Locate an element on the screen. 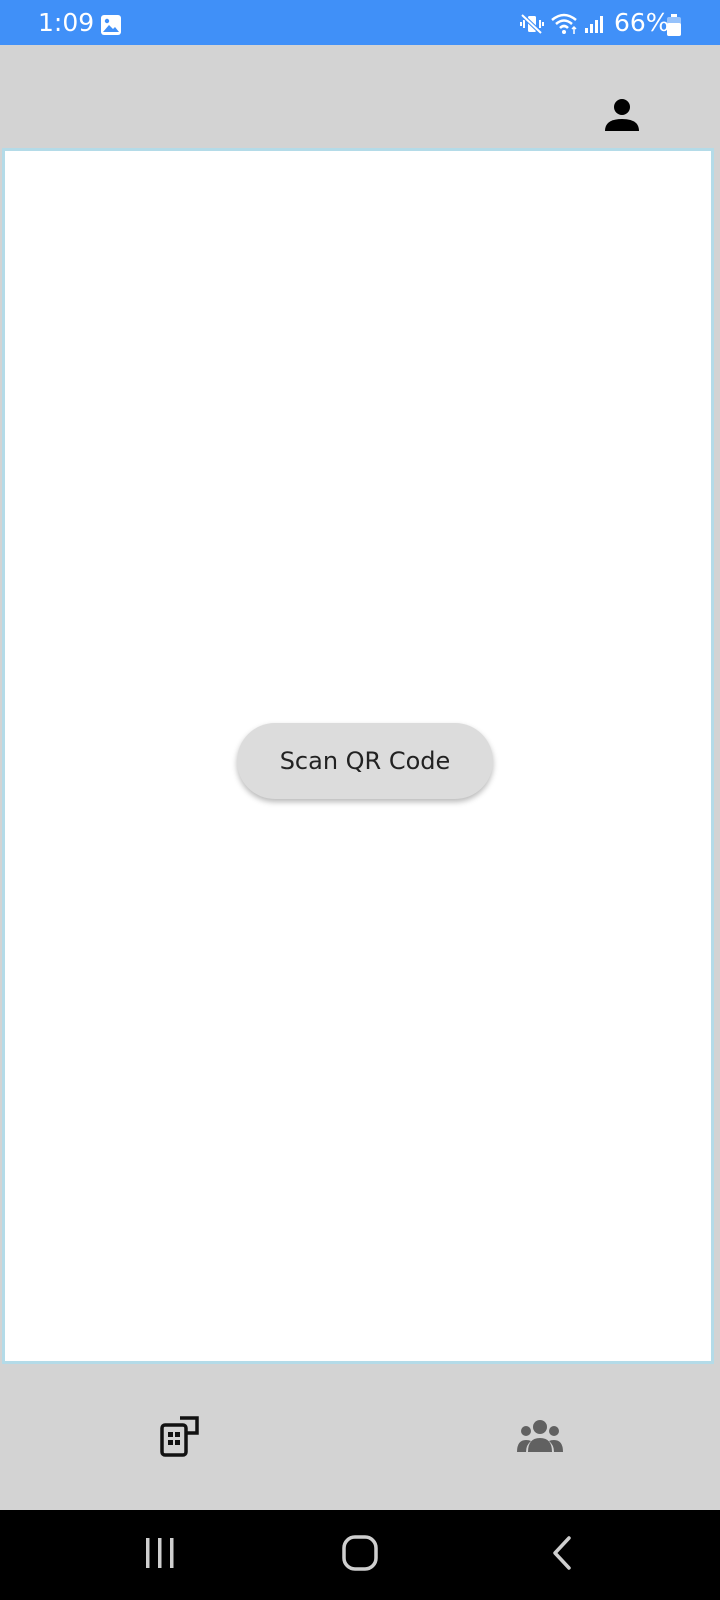 Image resolution: width=720 pixels, height=1600 pixels. bottom-navigation is located at coordinates (360, 1438).